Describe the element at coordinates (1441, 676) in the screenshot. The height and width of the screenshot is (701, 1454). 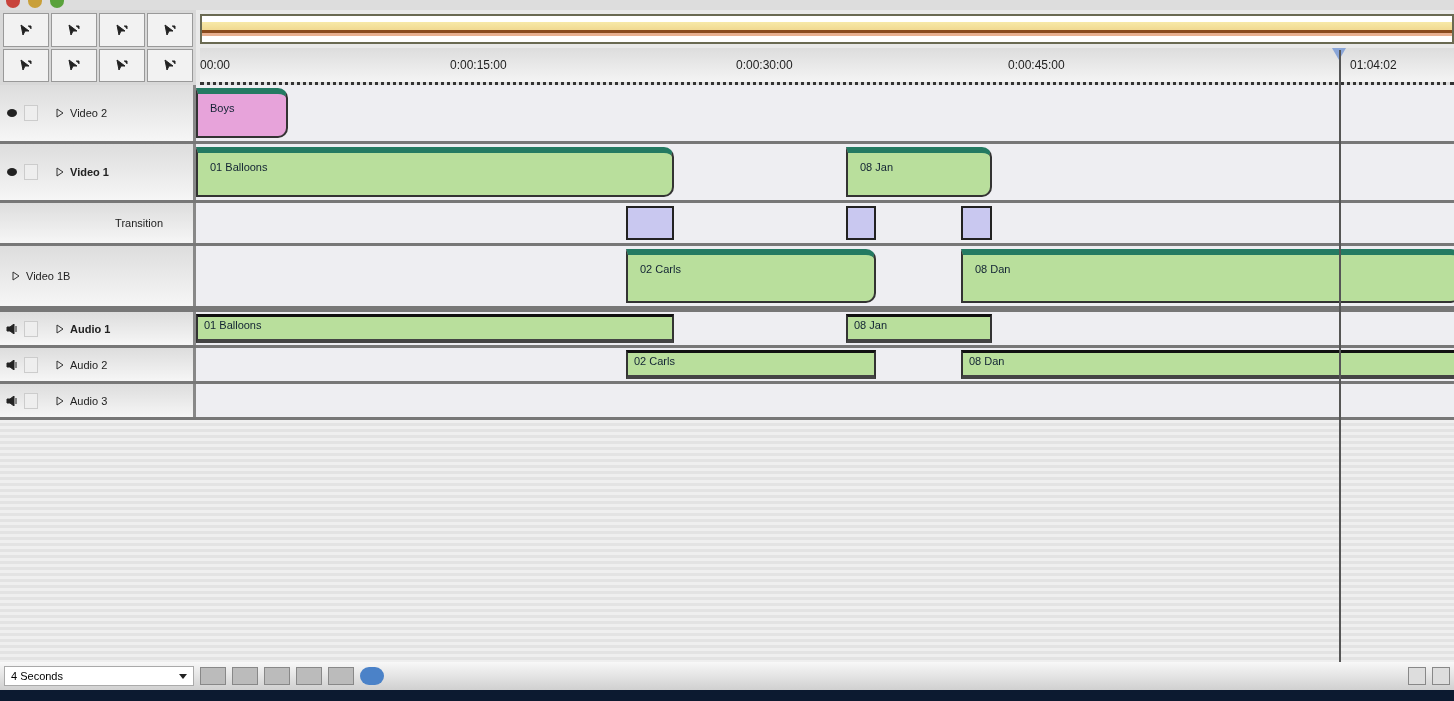
I see `scroll-right-button` at that location.